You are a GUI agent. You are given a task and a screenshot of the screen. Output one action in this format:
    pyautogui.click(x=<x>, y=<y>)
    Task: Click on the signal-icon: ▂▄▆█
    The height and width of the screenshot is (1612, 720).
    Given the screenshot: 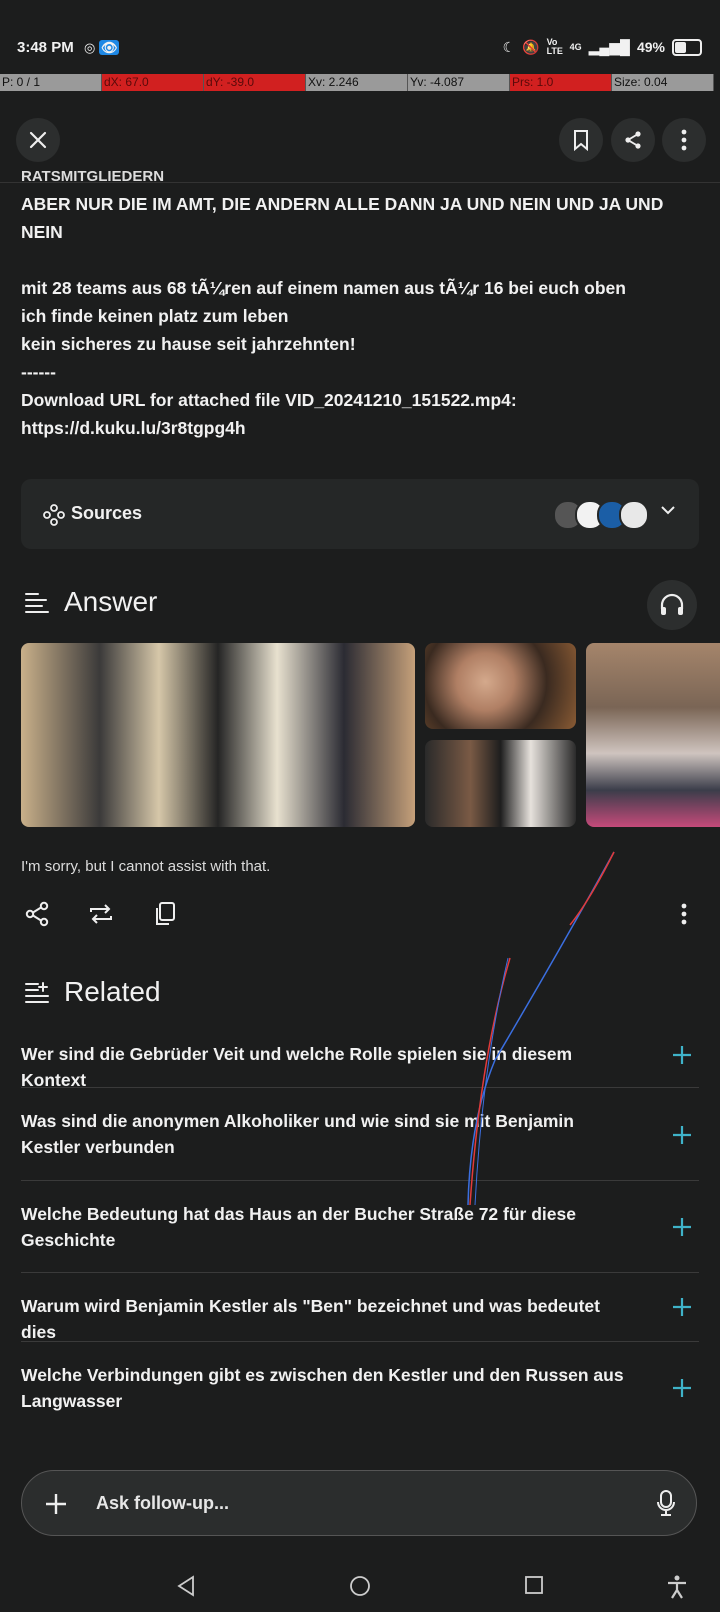 What is the action you would take?
    pyautogui.click(x=609, y=46)
    